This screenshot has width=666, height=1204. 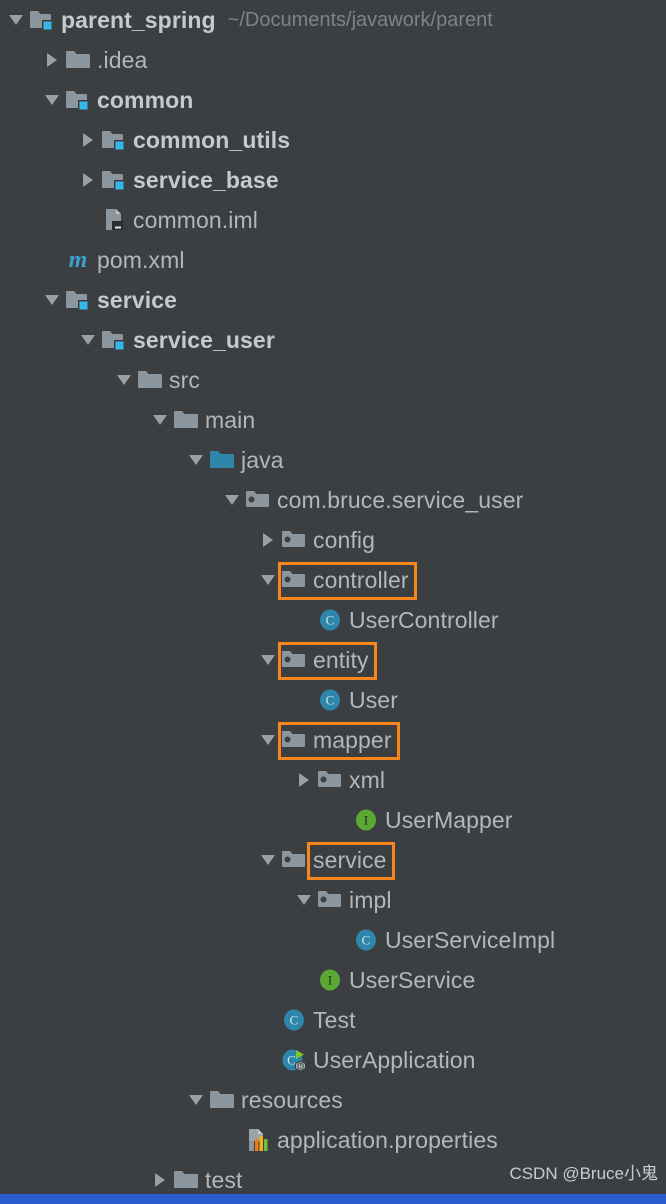 I want to click on tree-node-user: C User, so click(x=333, y=700).